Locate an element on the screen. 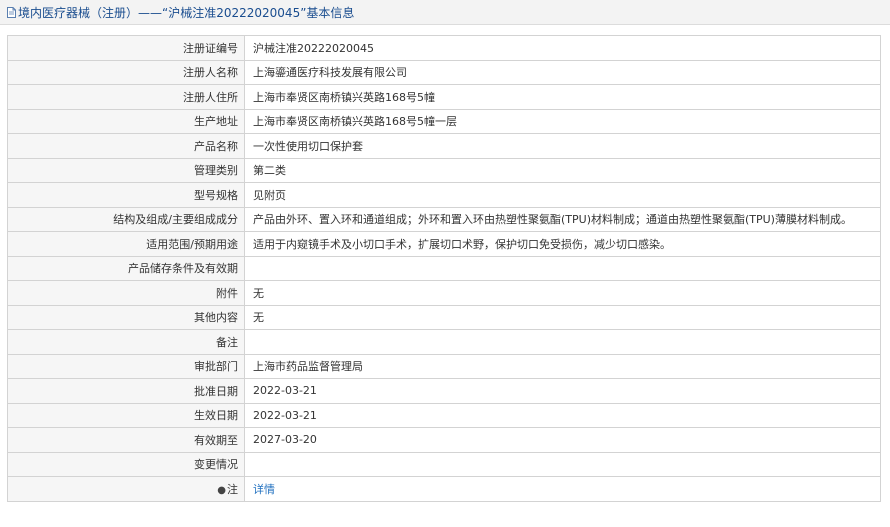 Image resolution: width=890 pixels, height=527 pixels. note-row: ●注 详情 is located at coordinates (444, 489).